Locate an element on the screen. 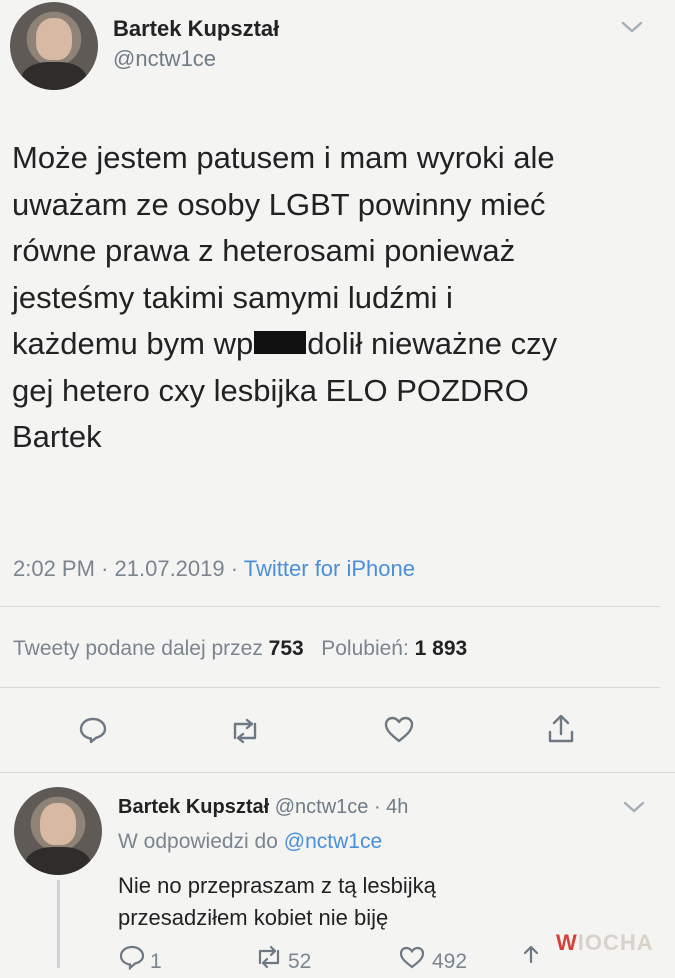  reply-reply-count: 1 is located at coordinates (156, 961).